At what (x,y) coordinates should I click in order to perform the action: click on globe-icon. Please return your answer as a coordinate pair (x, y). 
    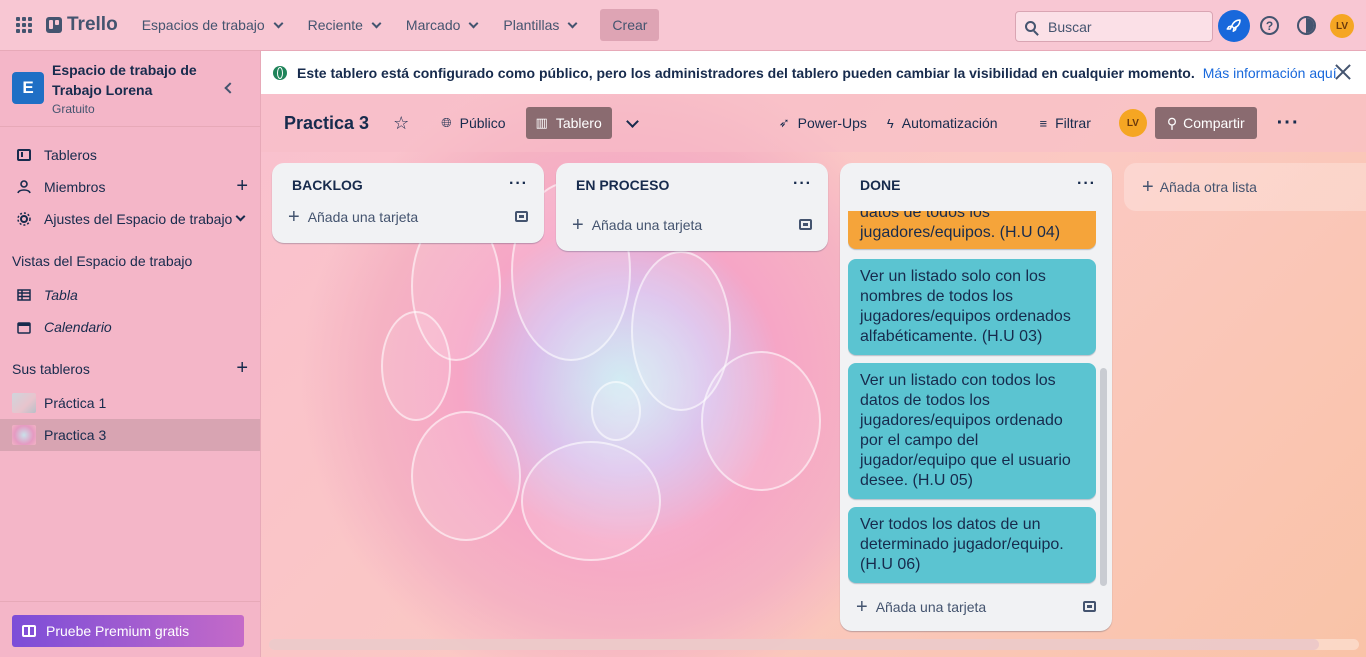
    Looking at the image, I should click on (280, 72).